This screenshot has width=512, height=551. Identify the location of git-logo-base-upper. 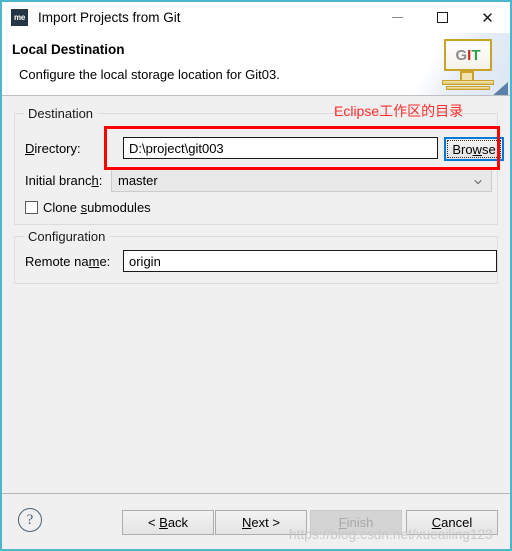
(468, 82).